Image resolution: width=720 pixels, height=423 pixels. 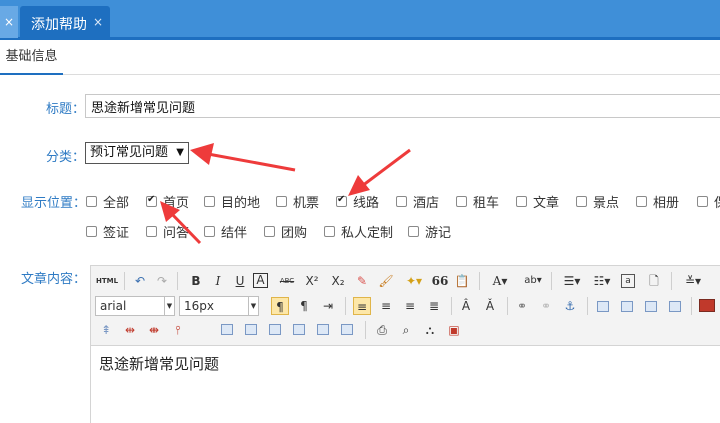 What do you see at coordinates (275, 329) in the screenshot?
I see `merge-down-icon` at bounding box center [275, 329].